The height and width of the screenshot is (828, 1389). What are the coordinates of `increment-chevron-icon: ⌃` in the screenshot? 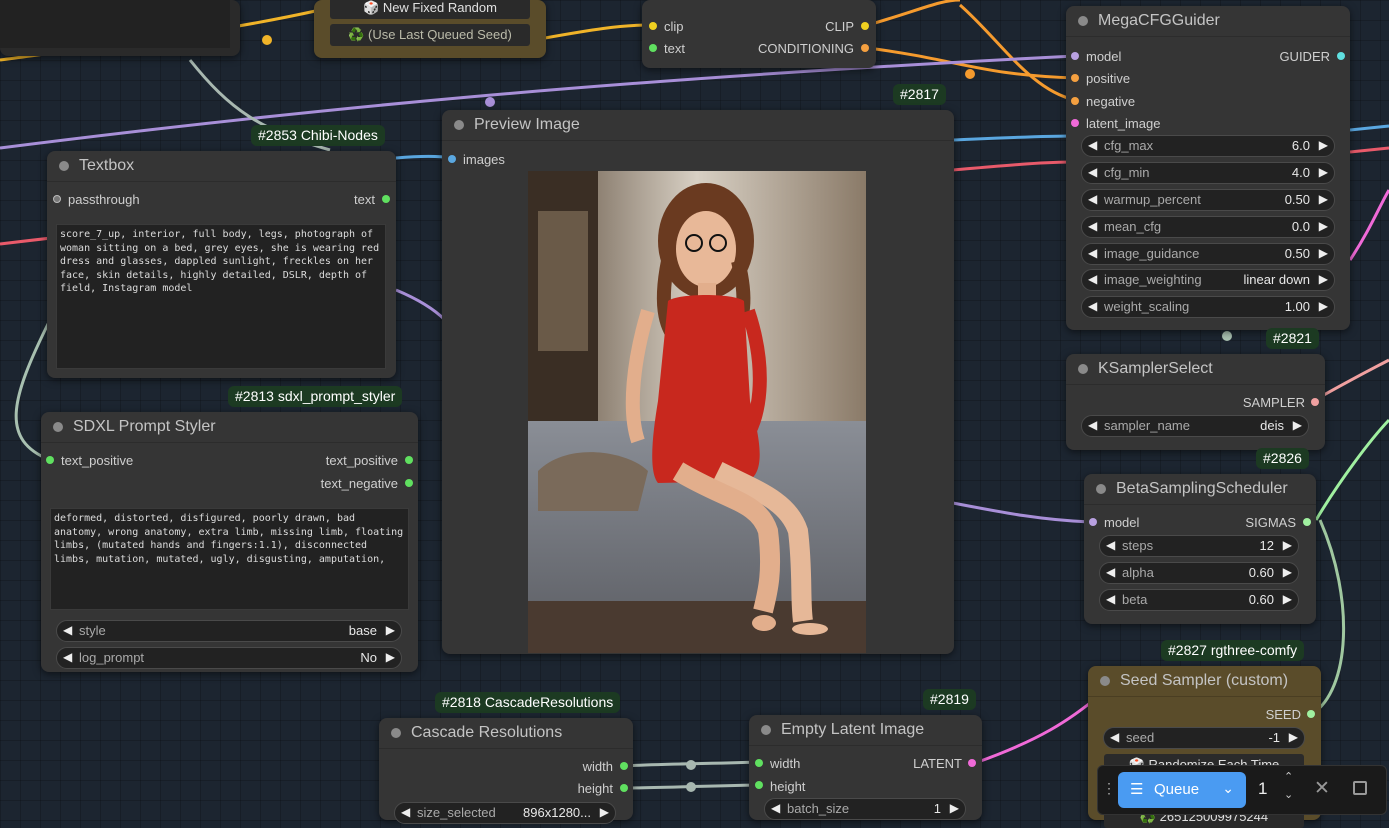 It's located at (1288, 776).